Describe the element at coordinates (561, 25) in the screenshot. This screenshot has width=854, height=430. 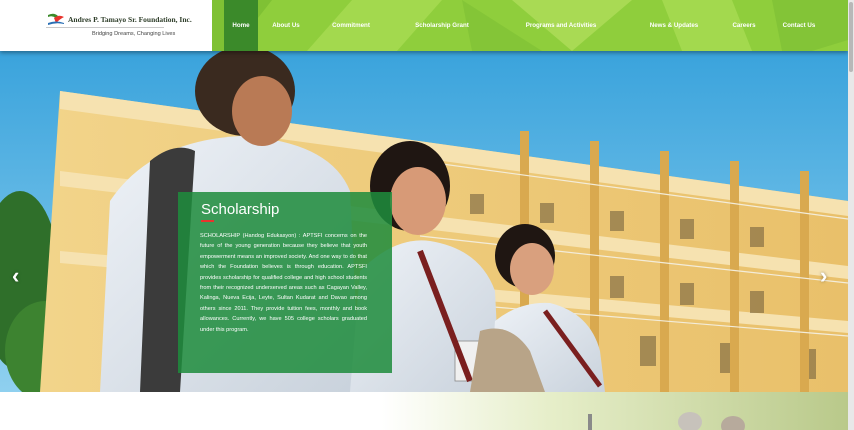
I see `nav-item-programs-and-activities: Programs and Activities` at that location.